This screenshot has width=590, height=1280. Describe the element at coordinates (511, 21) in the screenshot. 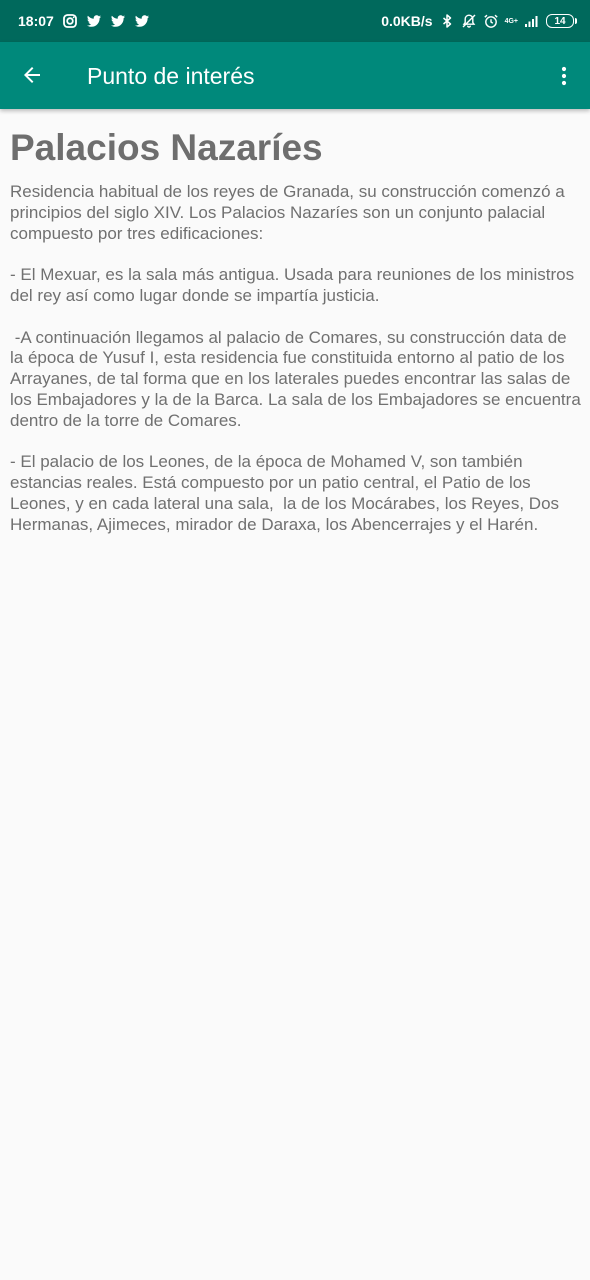

I see `network-type: 4G+` at that location.